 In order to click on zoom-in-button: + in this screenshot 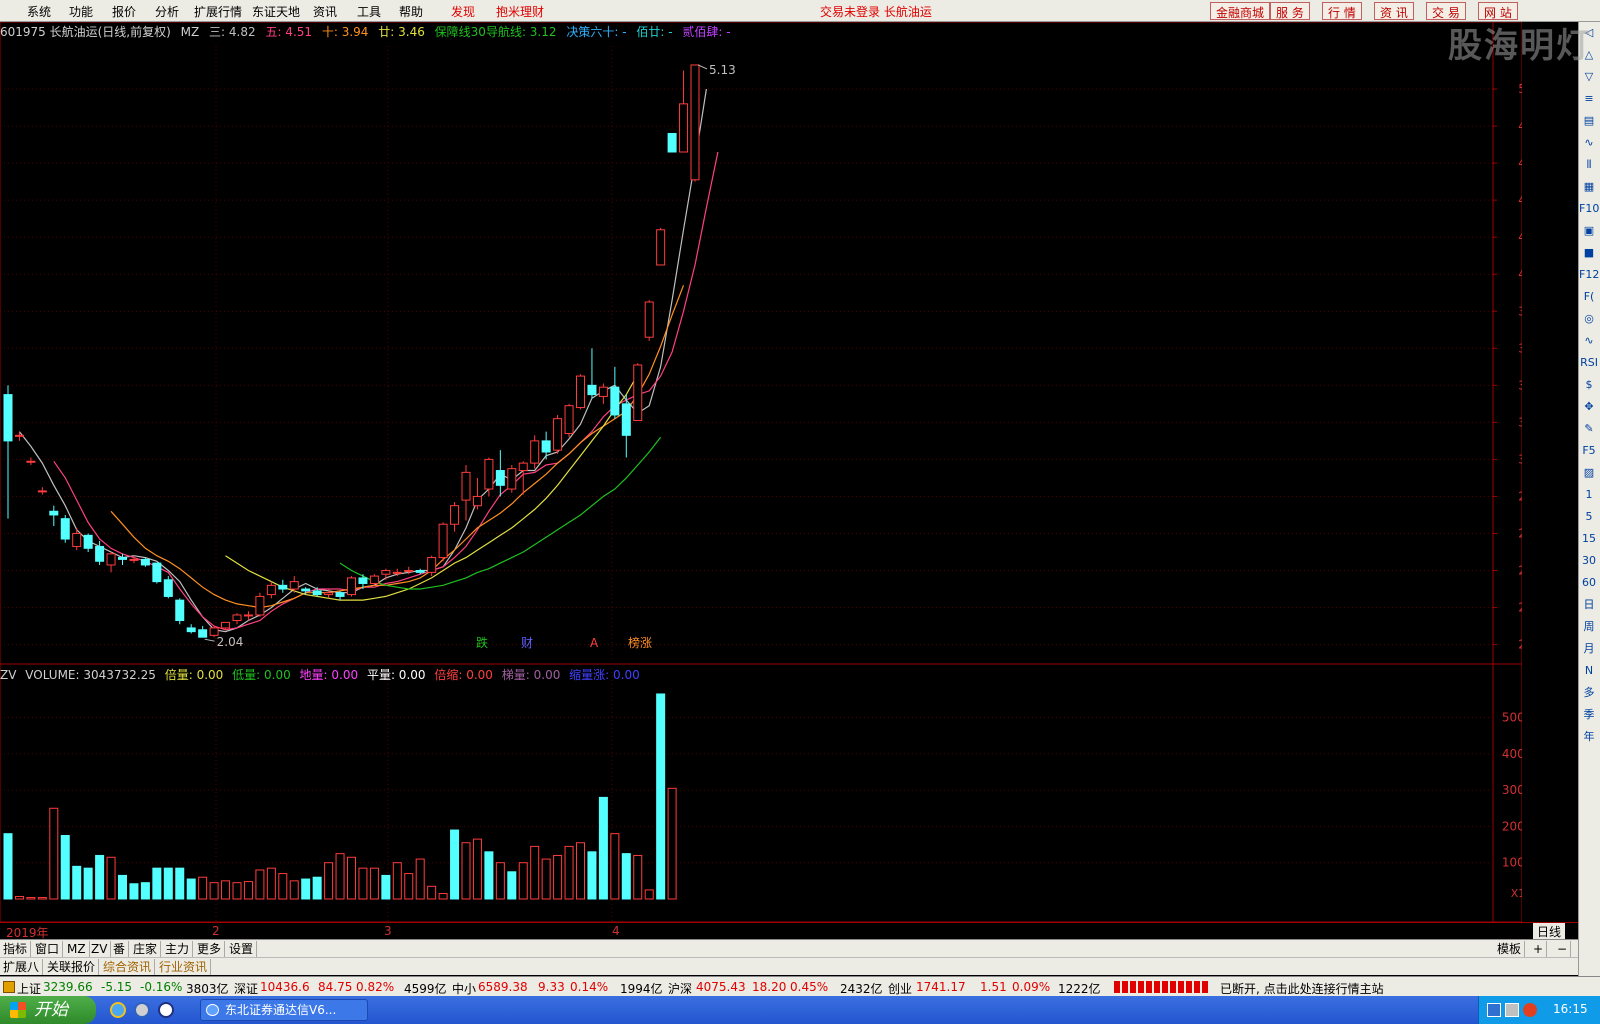, I will do `click(1539, 949)`.